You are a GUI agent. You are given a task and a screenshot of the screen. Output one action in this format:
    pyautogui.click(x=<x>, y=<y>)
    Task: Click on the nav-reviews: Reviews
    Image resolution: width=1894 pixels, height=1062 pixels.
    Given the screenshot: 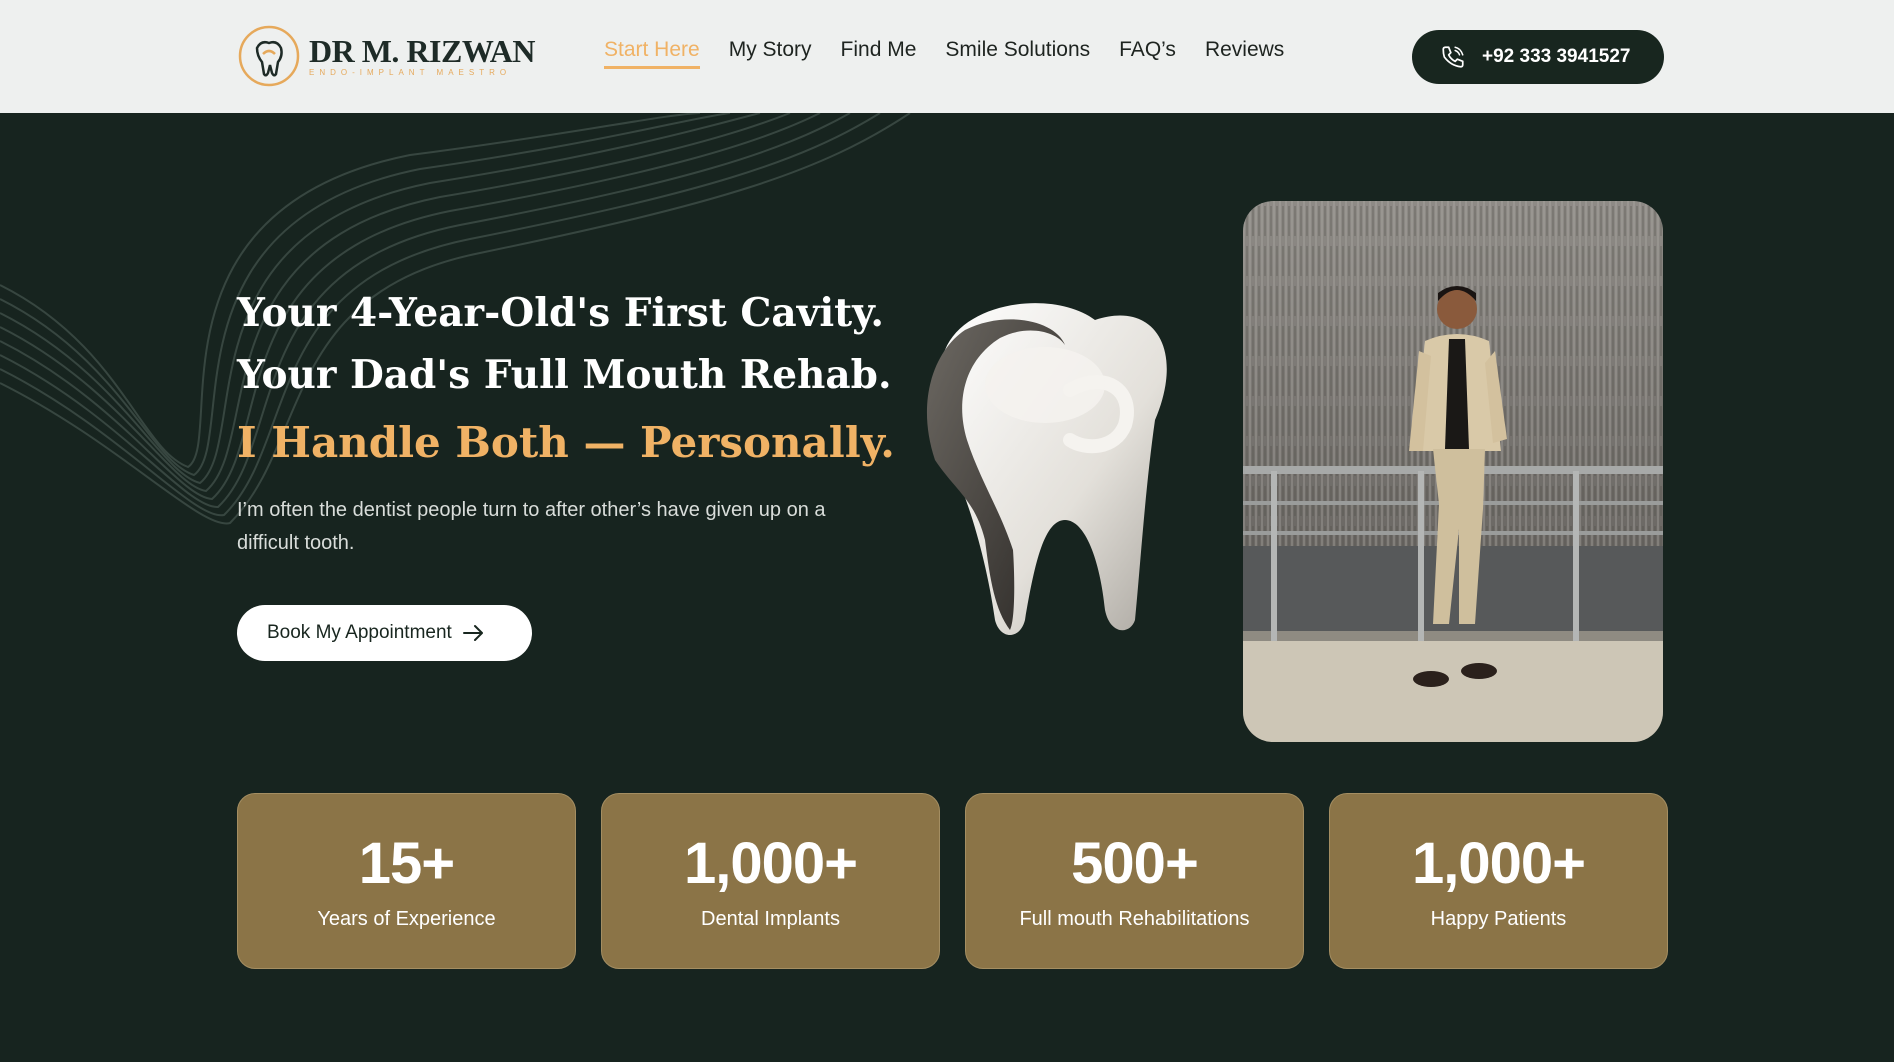 What is the action you would take?
    pyautogui.click(x=1244, y=53)
    